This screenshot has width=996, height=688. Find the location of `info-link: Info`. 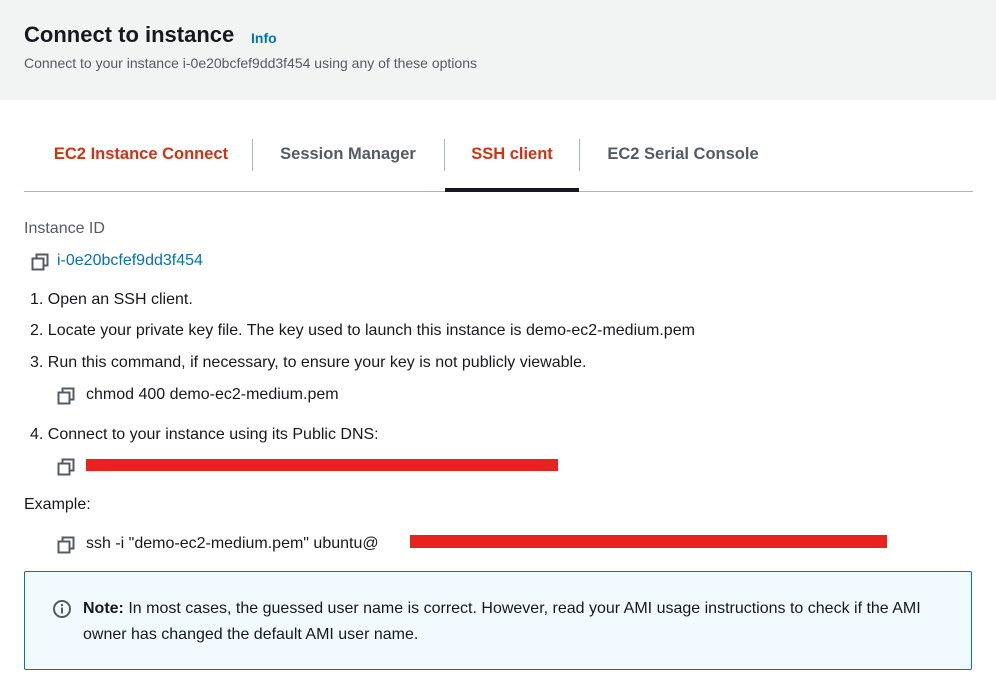

info-link: Info is located at coordinates (264, 38).